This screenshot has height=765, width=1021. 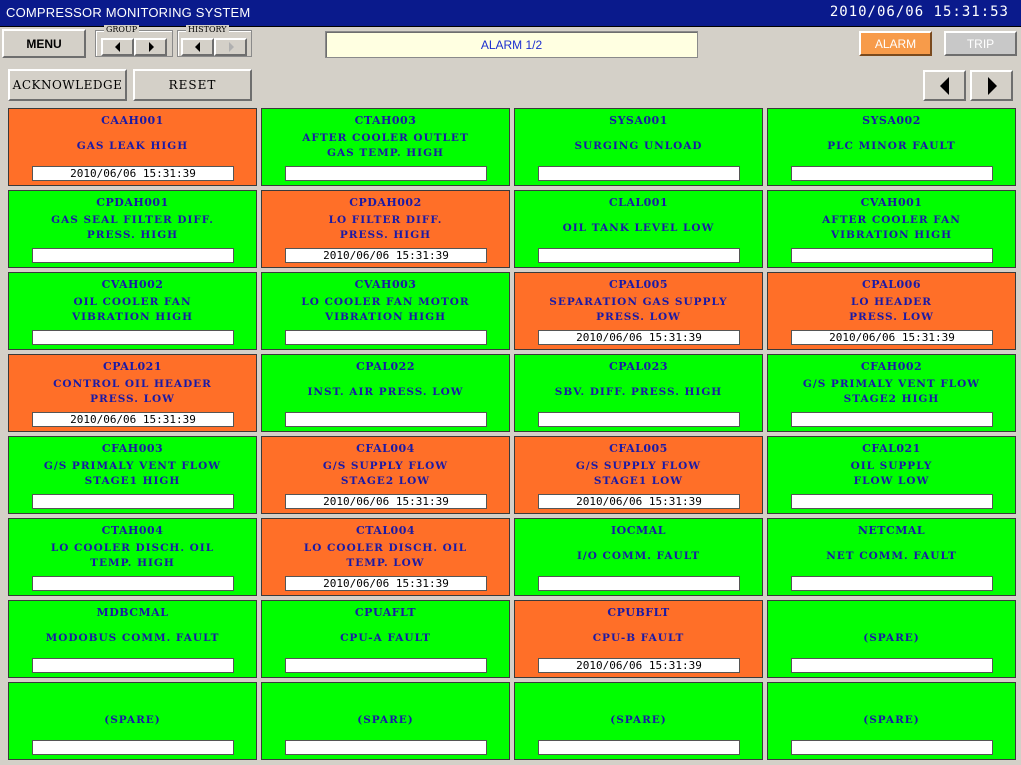 I want to click on history-prev-button, so click(x=197, y=47).